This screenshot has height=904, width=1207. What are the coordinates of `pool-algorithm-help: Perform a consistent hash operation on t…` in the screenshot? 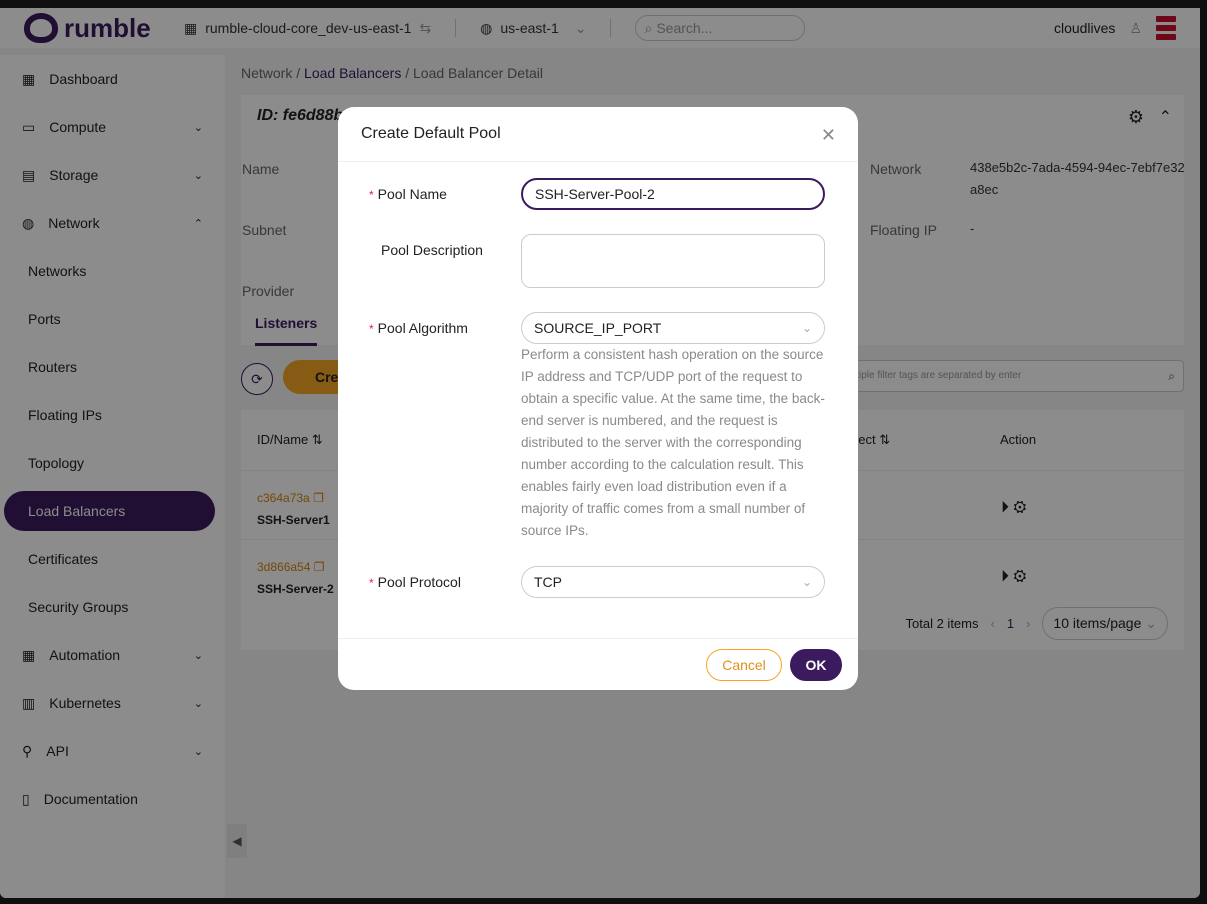 It's located at (673, 442).